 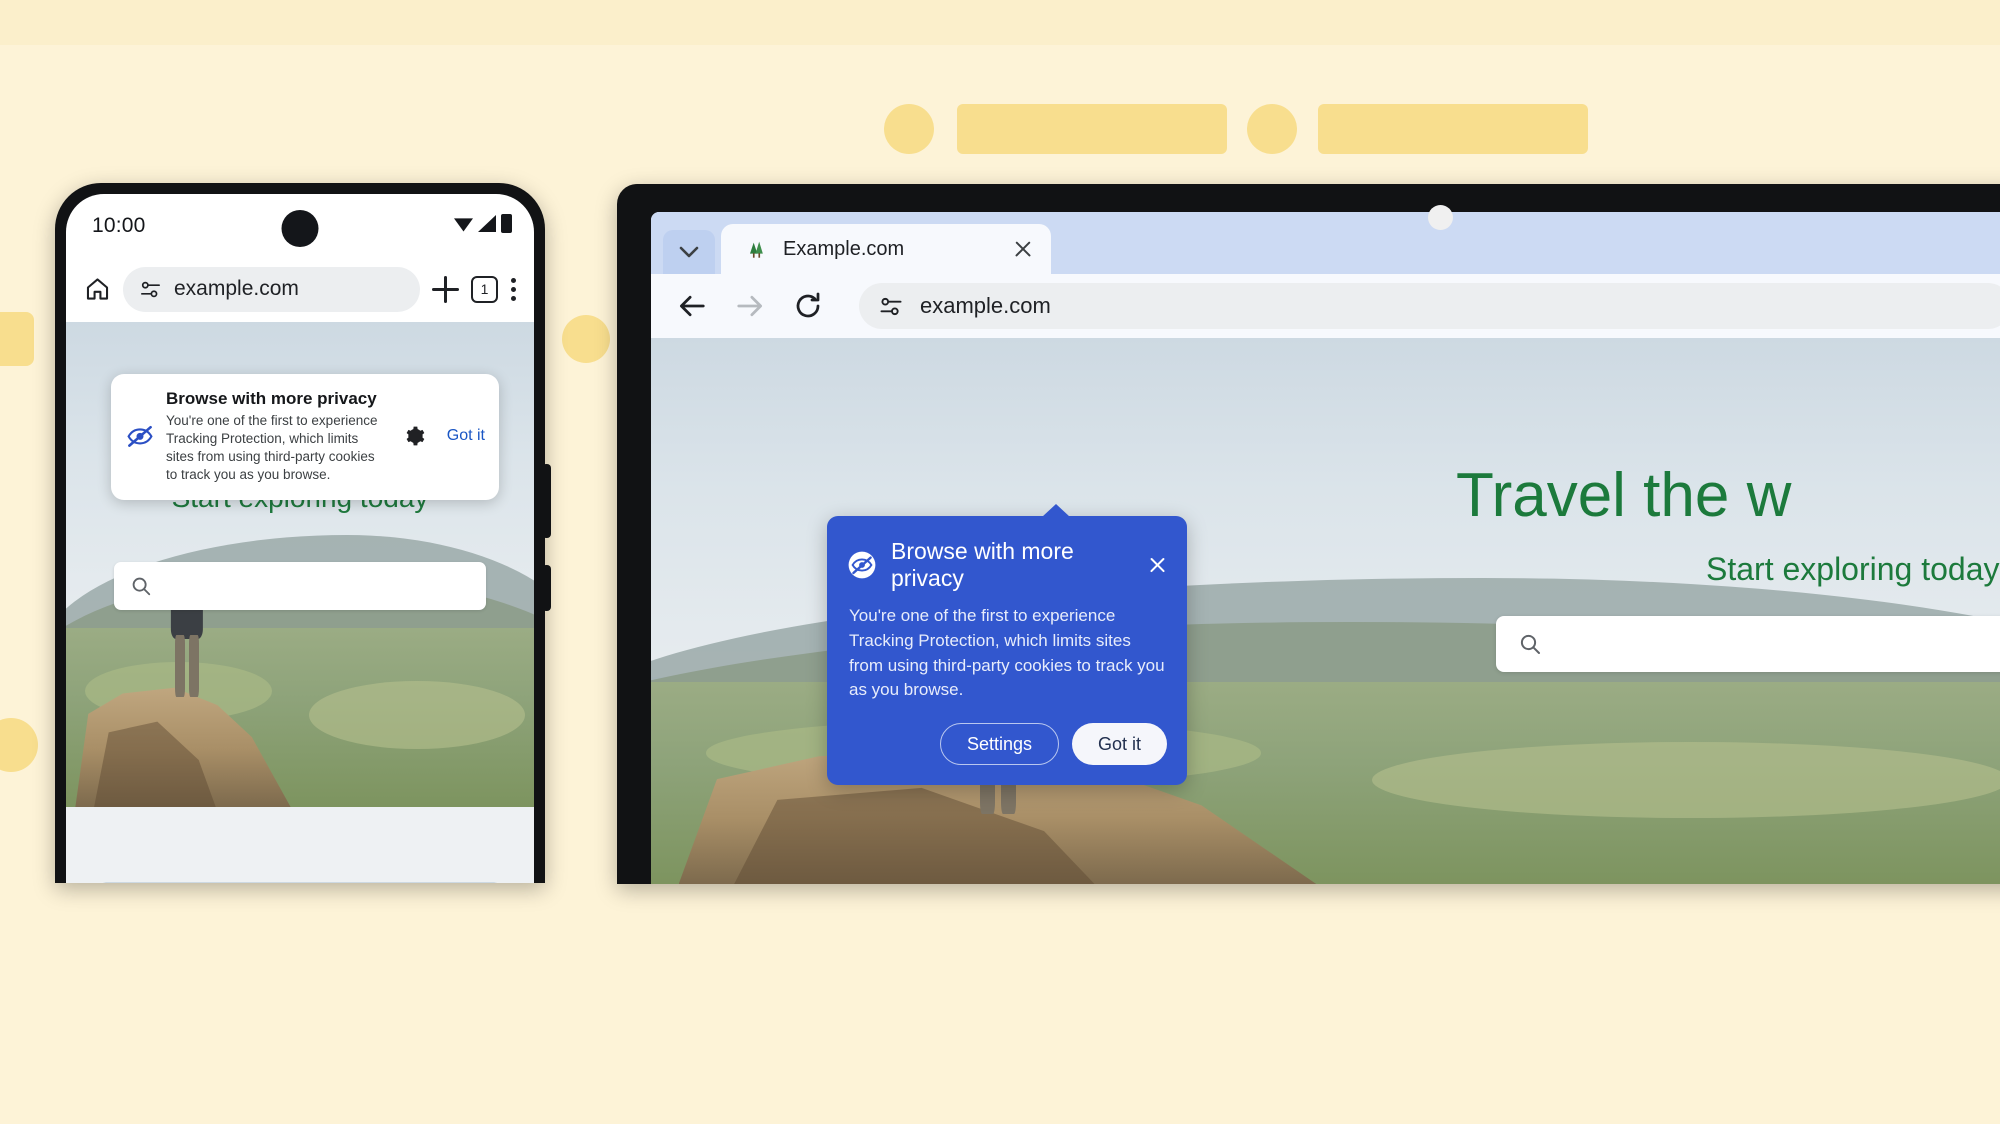 What do you see at coordinates (692, 306) in the screenshot?
I see `back-arrow-icon` at bounding box center [692, 306].